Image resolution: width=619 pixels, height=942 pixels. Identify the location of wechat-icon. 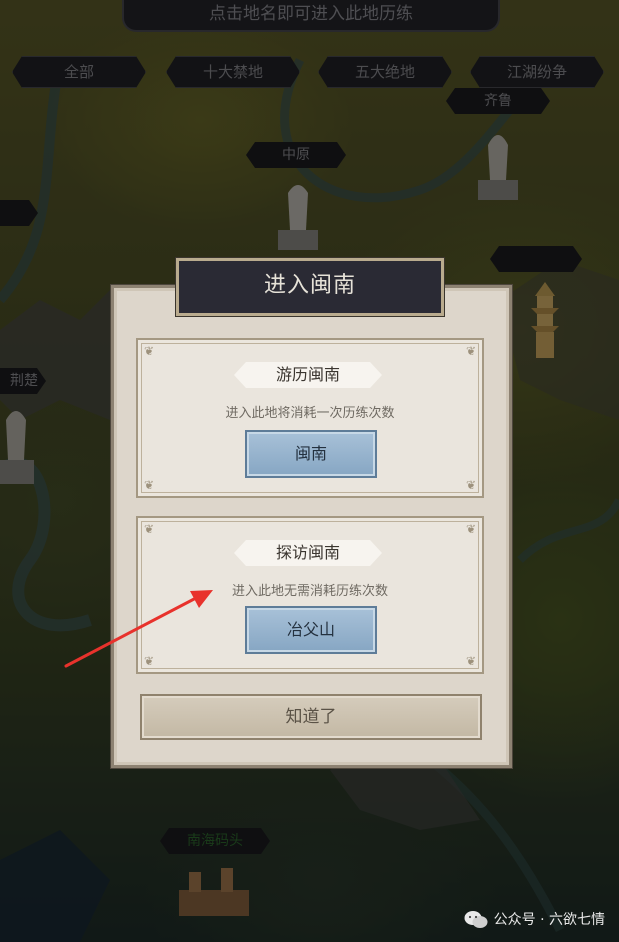
(476, 919).